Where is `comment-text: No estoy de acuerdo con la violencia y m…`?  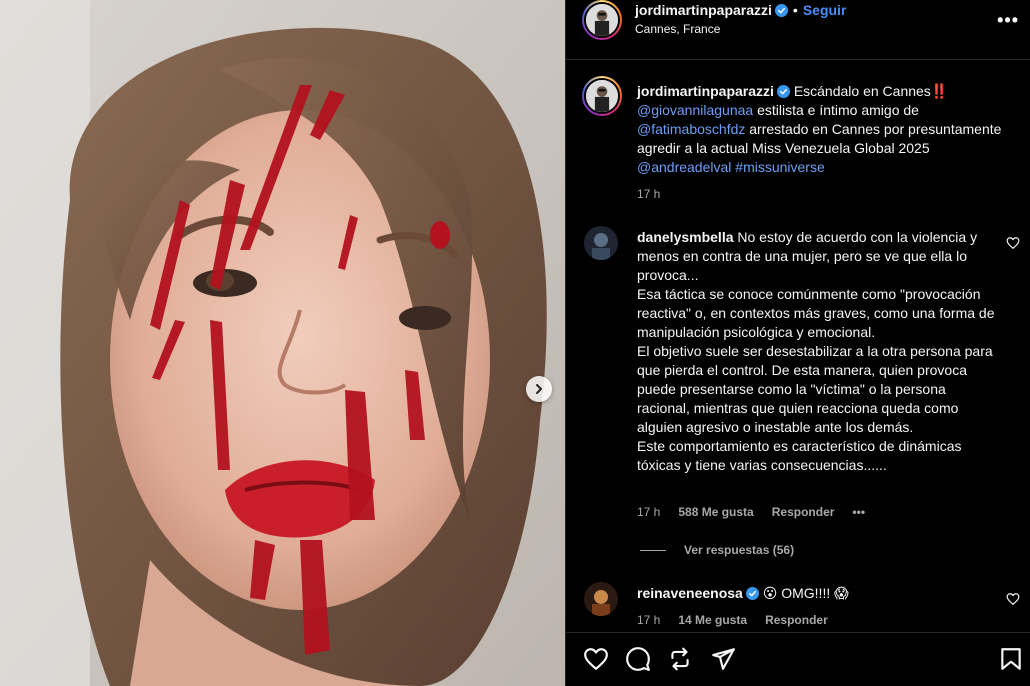 comment-text: No estoy de acuerdo con la violencia y m… is located at coordinates (816, 351).